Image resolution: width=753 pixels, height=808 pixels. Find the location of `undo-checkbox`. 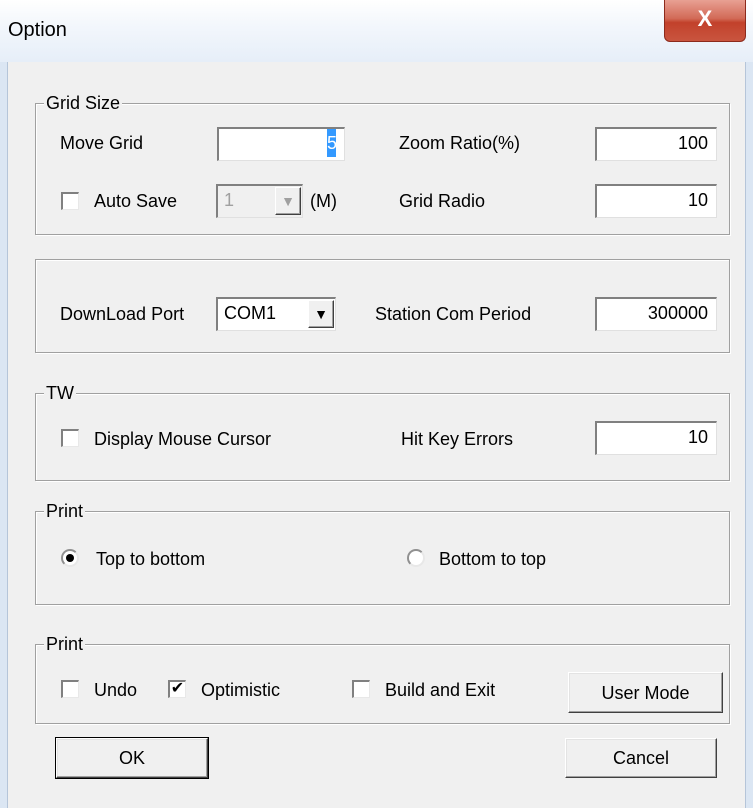

undo-checkbox is located at coordinates (70, 689).